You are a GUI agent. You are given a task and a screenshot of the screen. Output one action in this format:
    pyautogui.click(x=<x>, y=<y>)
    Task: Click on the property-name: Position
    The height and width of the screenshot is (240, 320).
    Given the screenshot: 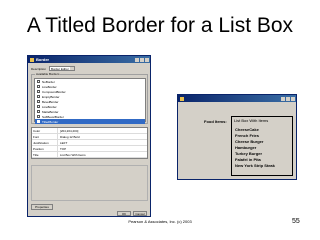 What is the action you would take?
    pyautogui.click(x=45, y=148)
    